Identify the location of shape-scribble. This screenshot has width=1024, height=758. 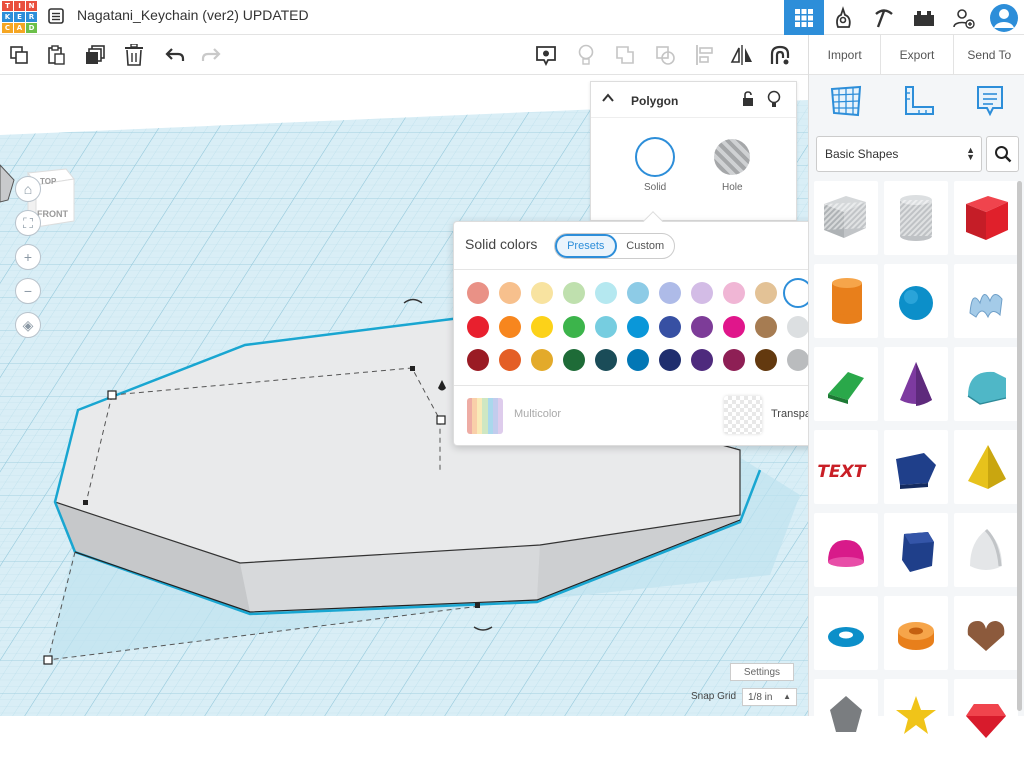
(986, 301).